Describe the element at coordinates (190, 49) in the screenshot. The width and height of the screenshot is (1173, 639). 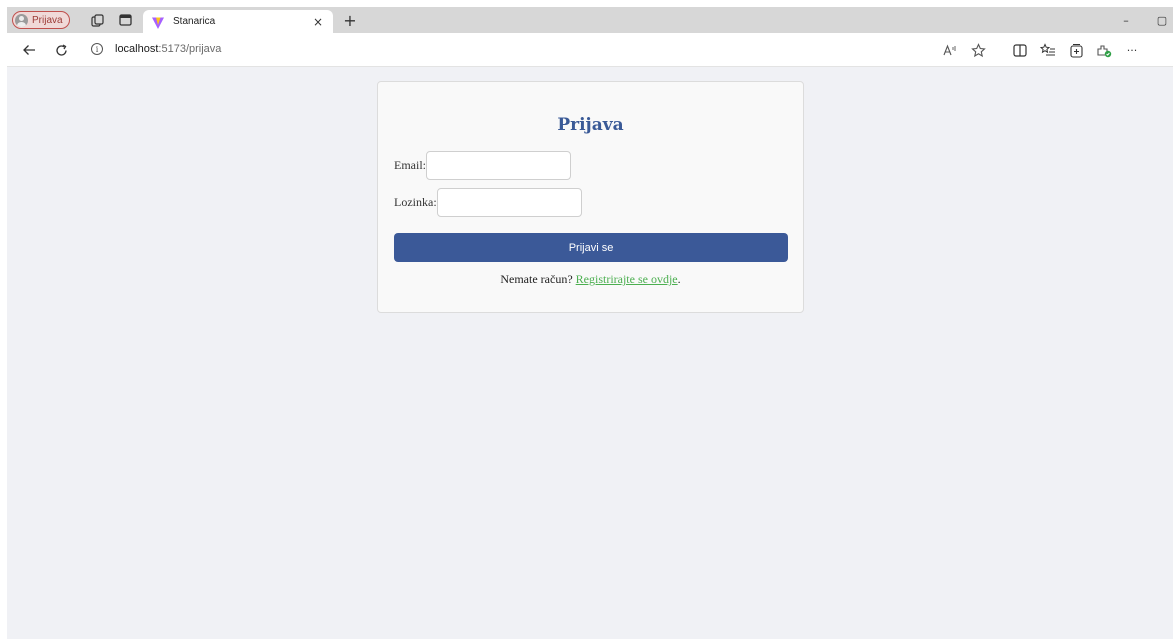
I see `url-path: :5173/prijava` at that location.